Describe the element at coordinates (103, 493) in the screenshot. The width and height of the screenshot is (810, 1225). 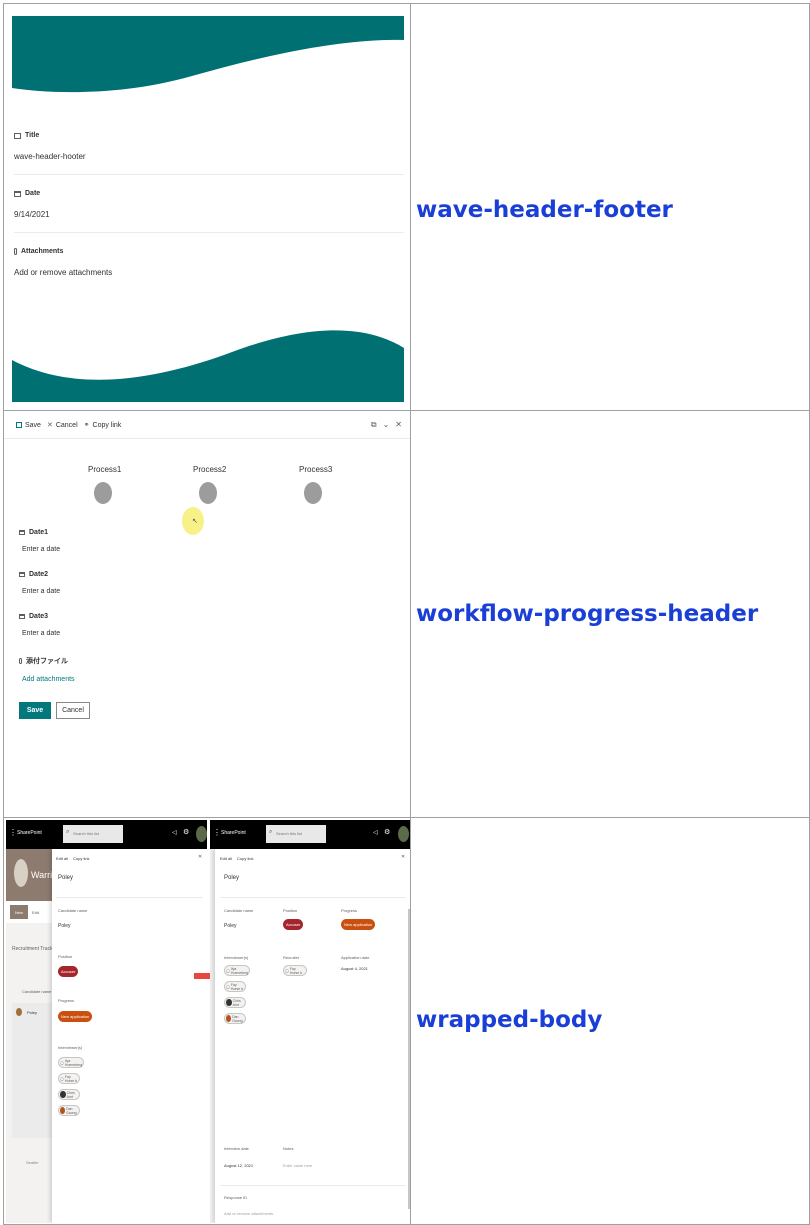
I see `step-1-indicator` at that location.